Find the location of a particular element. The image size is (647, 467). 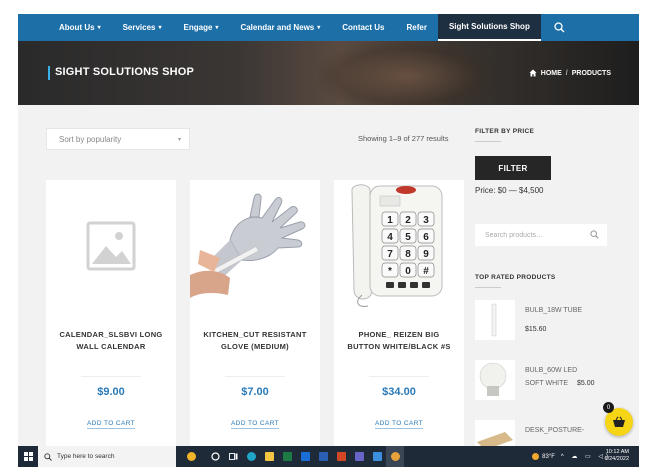

desk-photo is located at coordinates (495, 433).